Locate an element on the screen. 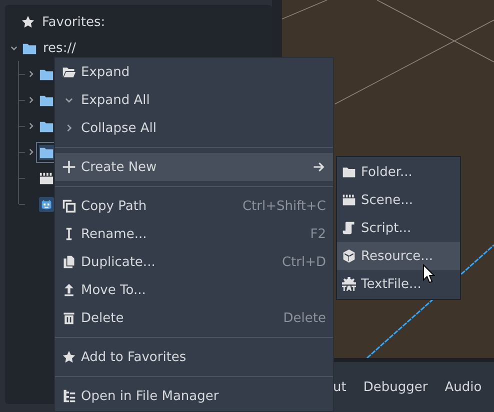  grid-line is located at coordinates (305, 10).